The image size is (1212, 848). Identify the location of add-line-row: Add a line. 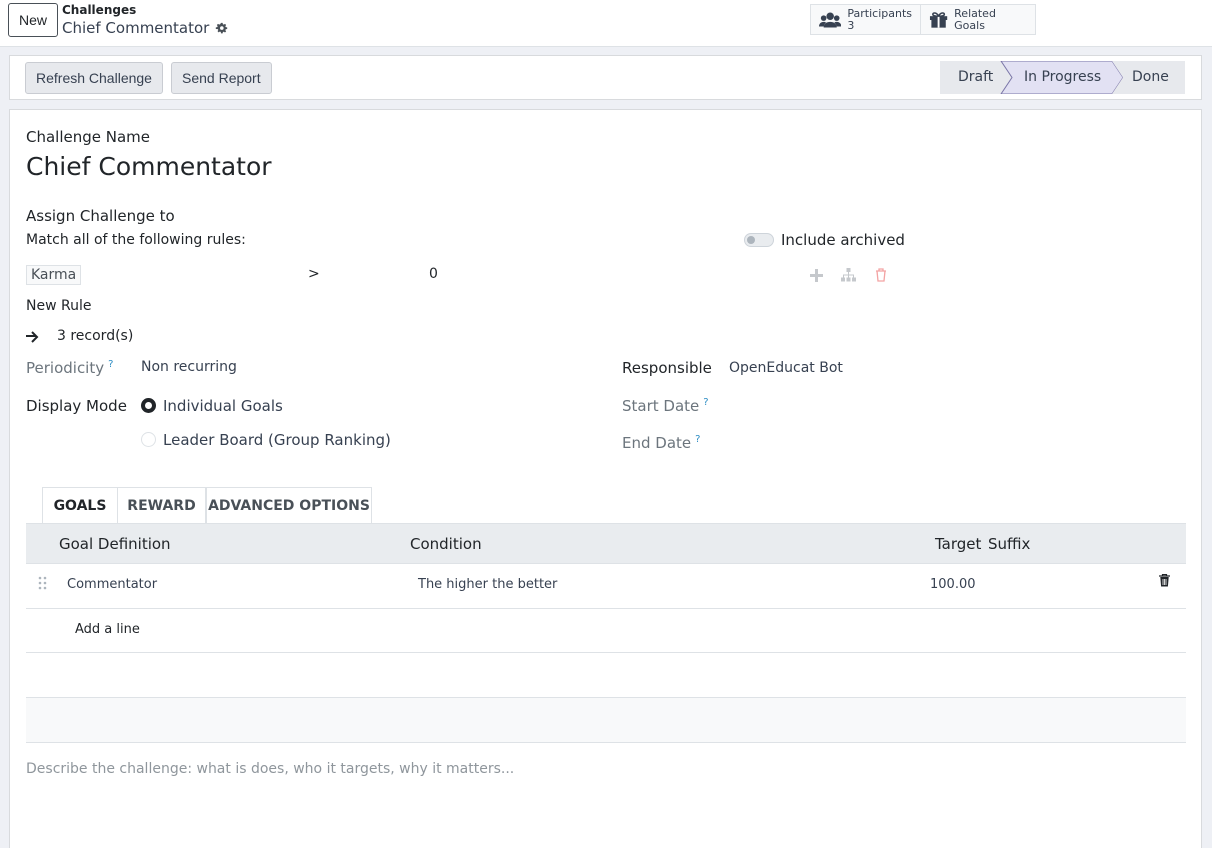
(606, 631).